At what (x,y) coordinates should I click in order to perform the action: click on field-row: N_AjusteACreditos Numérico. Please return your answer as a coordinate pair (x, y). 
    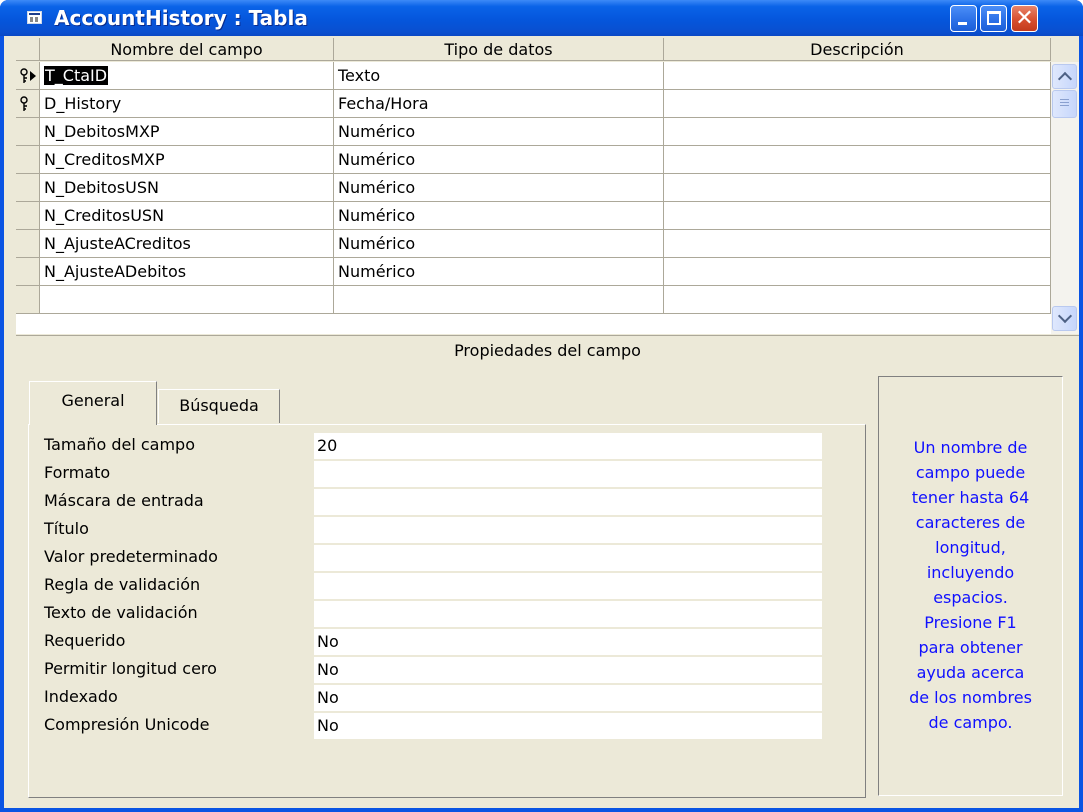
    Looking at the image, I should click on (533, 244).